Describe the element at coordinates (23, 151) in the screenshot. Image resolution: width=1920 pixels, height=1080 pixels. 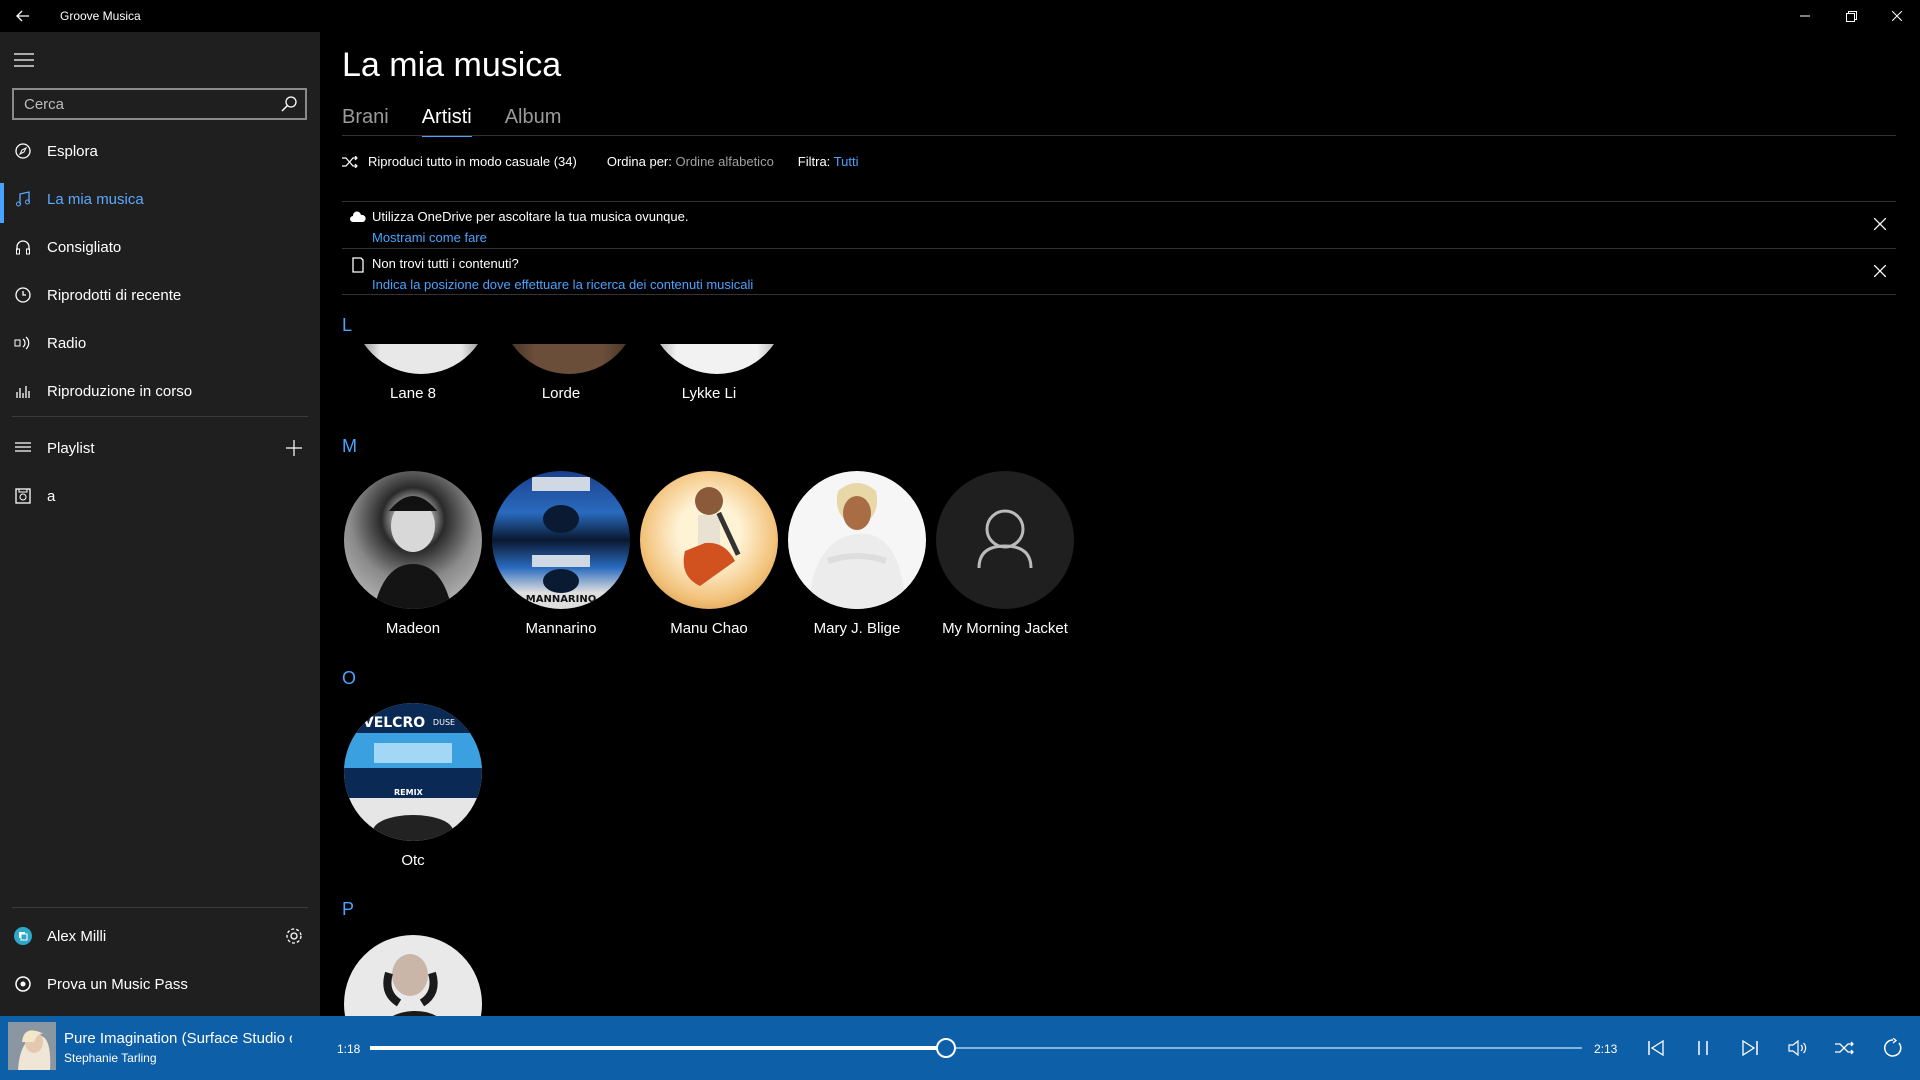
I see `explore-icon` at that location.